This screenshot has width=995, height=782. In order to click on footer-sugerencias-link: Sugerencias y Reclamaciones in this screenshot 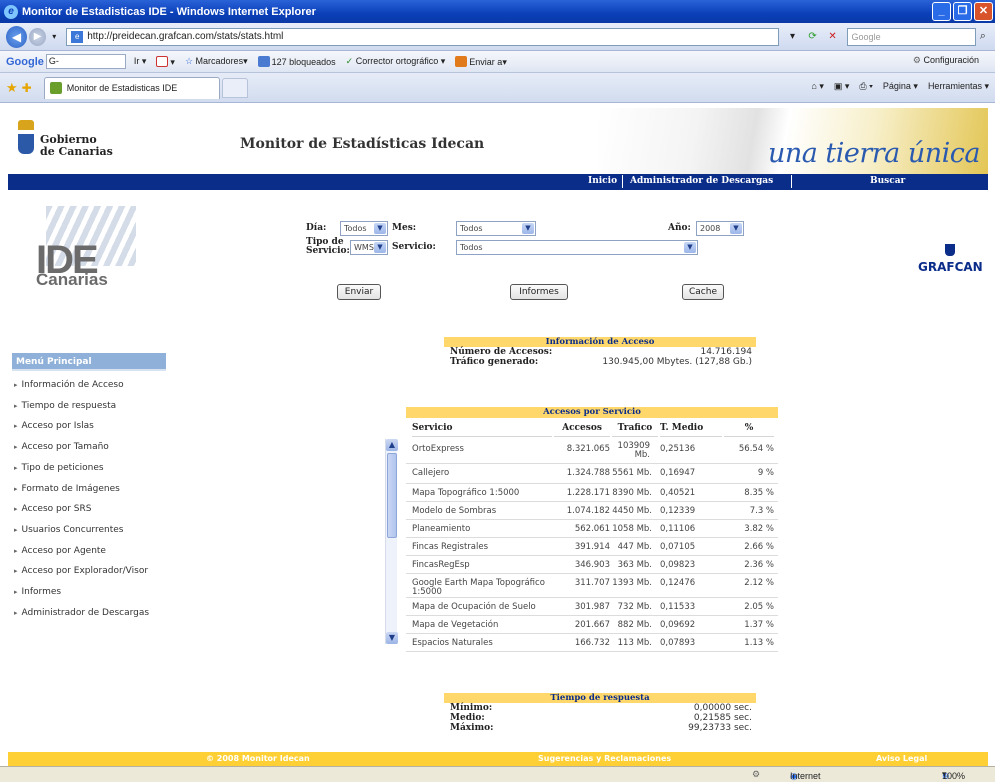, I will do `click(604, 758)`.